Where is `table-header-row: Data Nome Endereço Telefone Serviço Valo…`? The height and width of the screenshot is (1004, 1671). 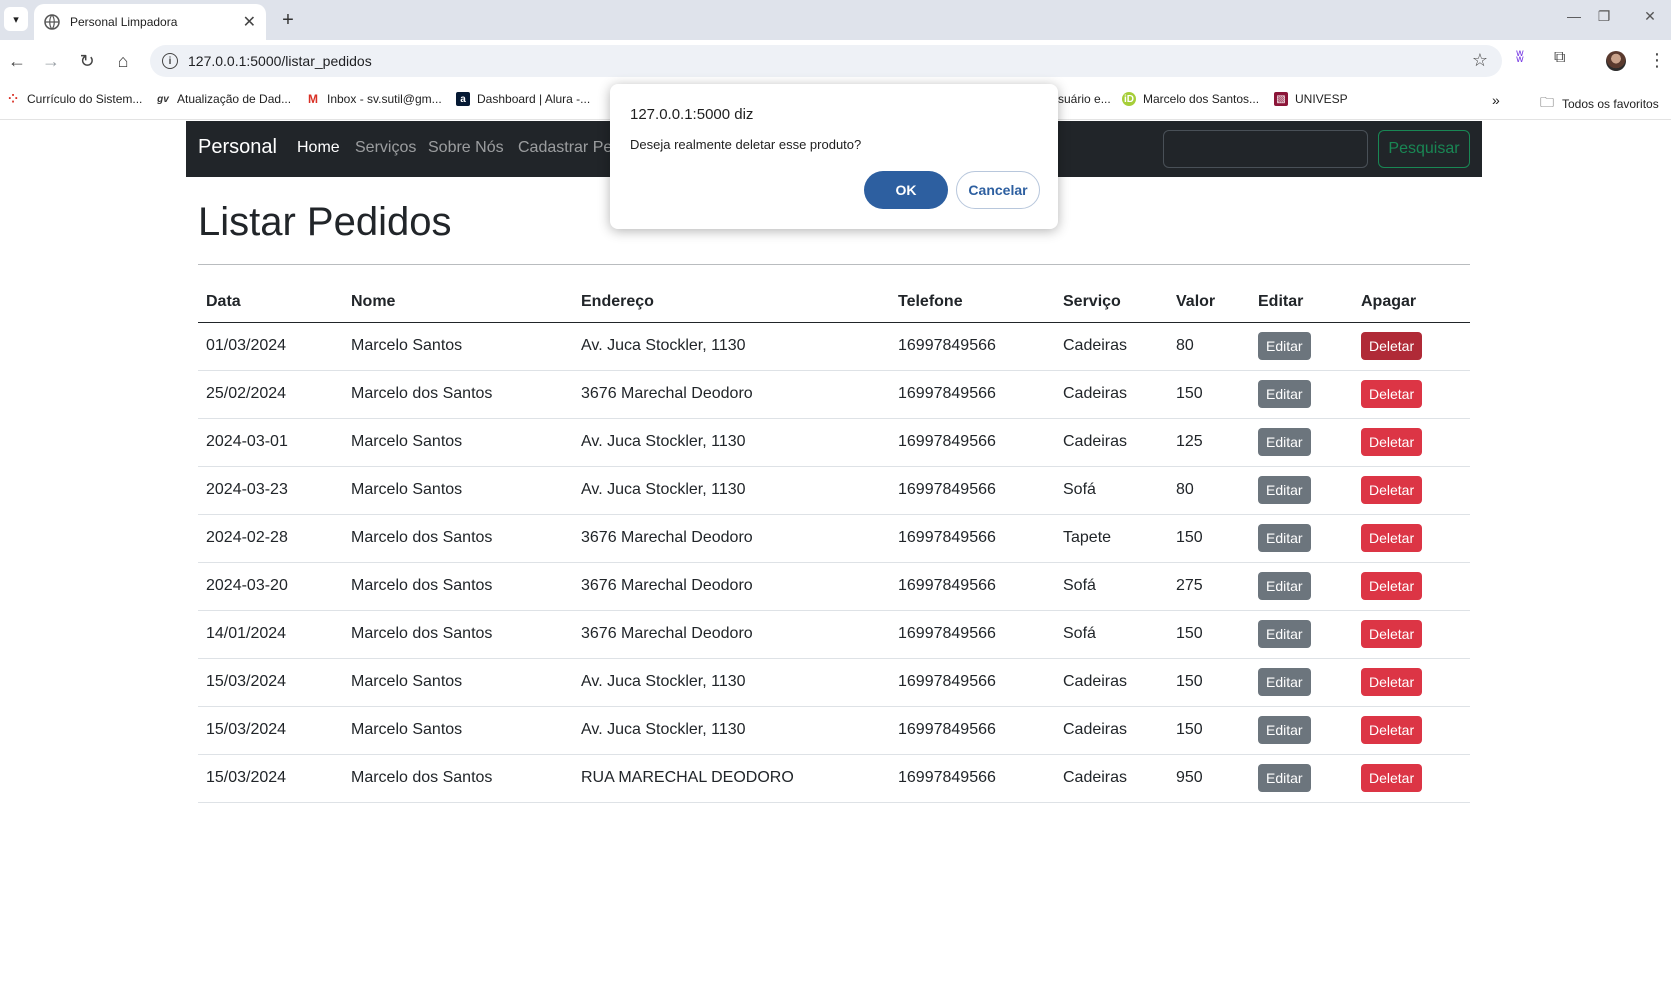 table-header-row: Data Nome Endereço Telefone Serviço Valo… is located at coordinates (834, 302).